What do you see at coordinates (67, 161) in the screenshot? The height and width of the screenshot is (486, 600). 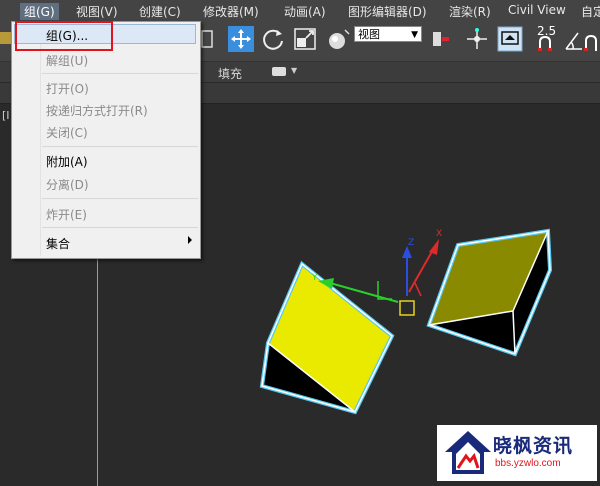 I see `menu-item-attach: 附加(A)` at bounding box center [67, 161].